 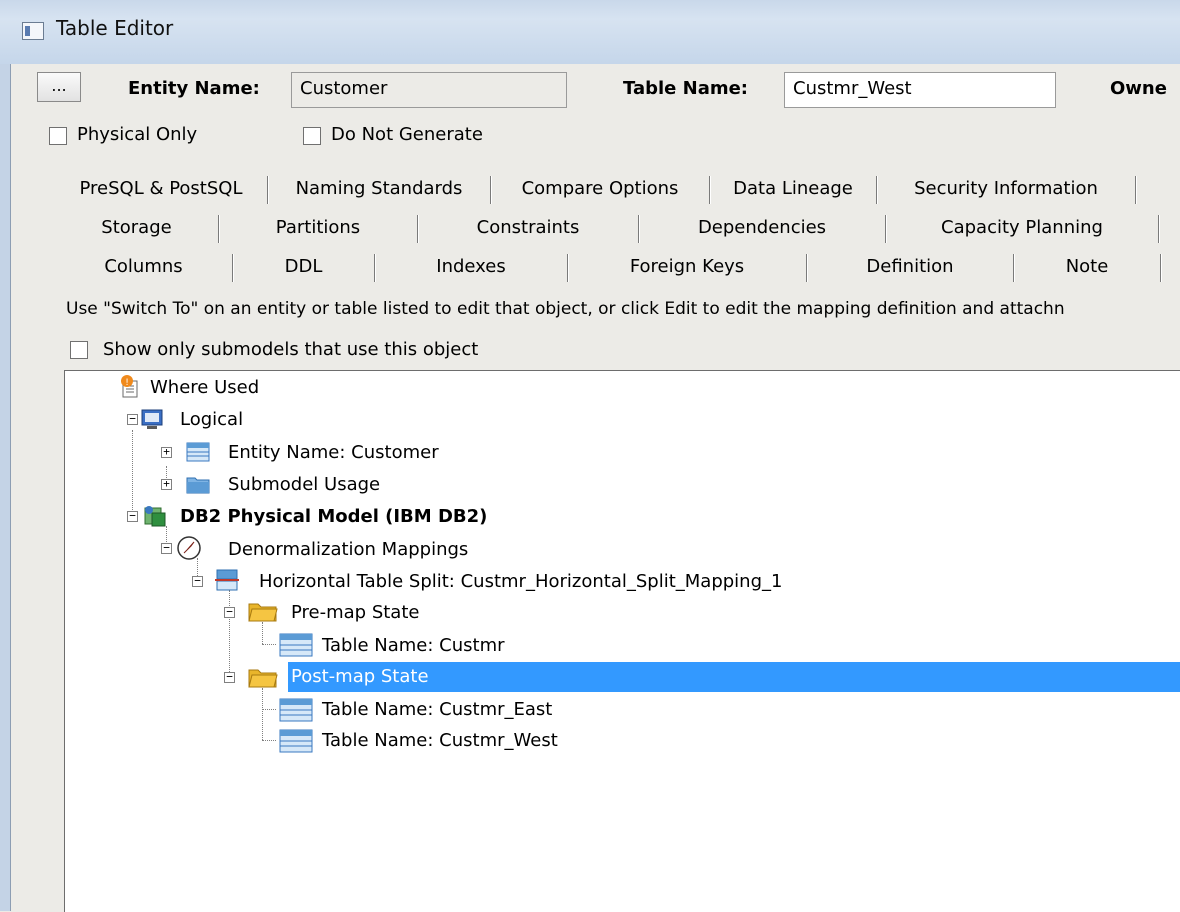 What do you see at coordinates (137, 134) in the screenshot?
I see `physical-only-label: Physical Only` at bounding box center [137, 134].